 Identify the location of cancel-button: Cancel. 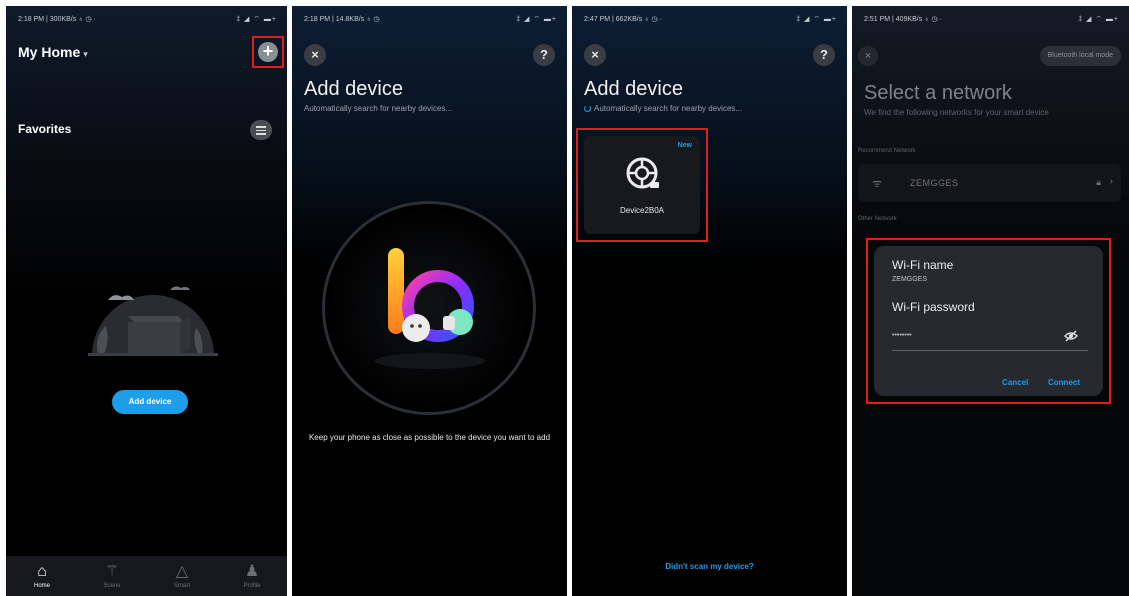
(1015, 382).